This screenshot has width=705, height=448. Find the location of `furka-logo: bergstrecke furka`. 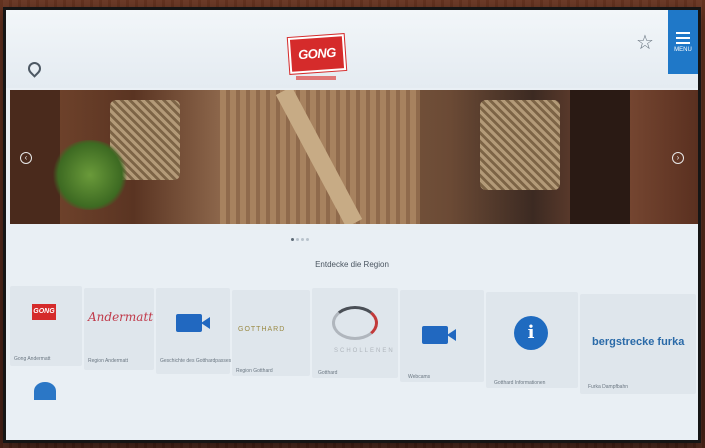

furka-logo: bergstrecke furka is located at coordinates (638, 342).